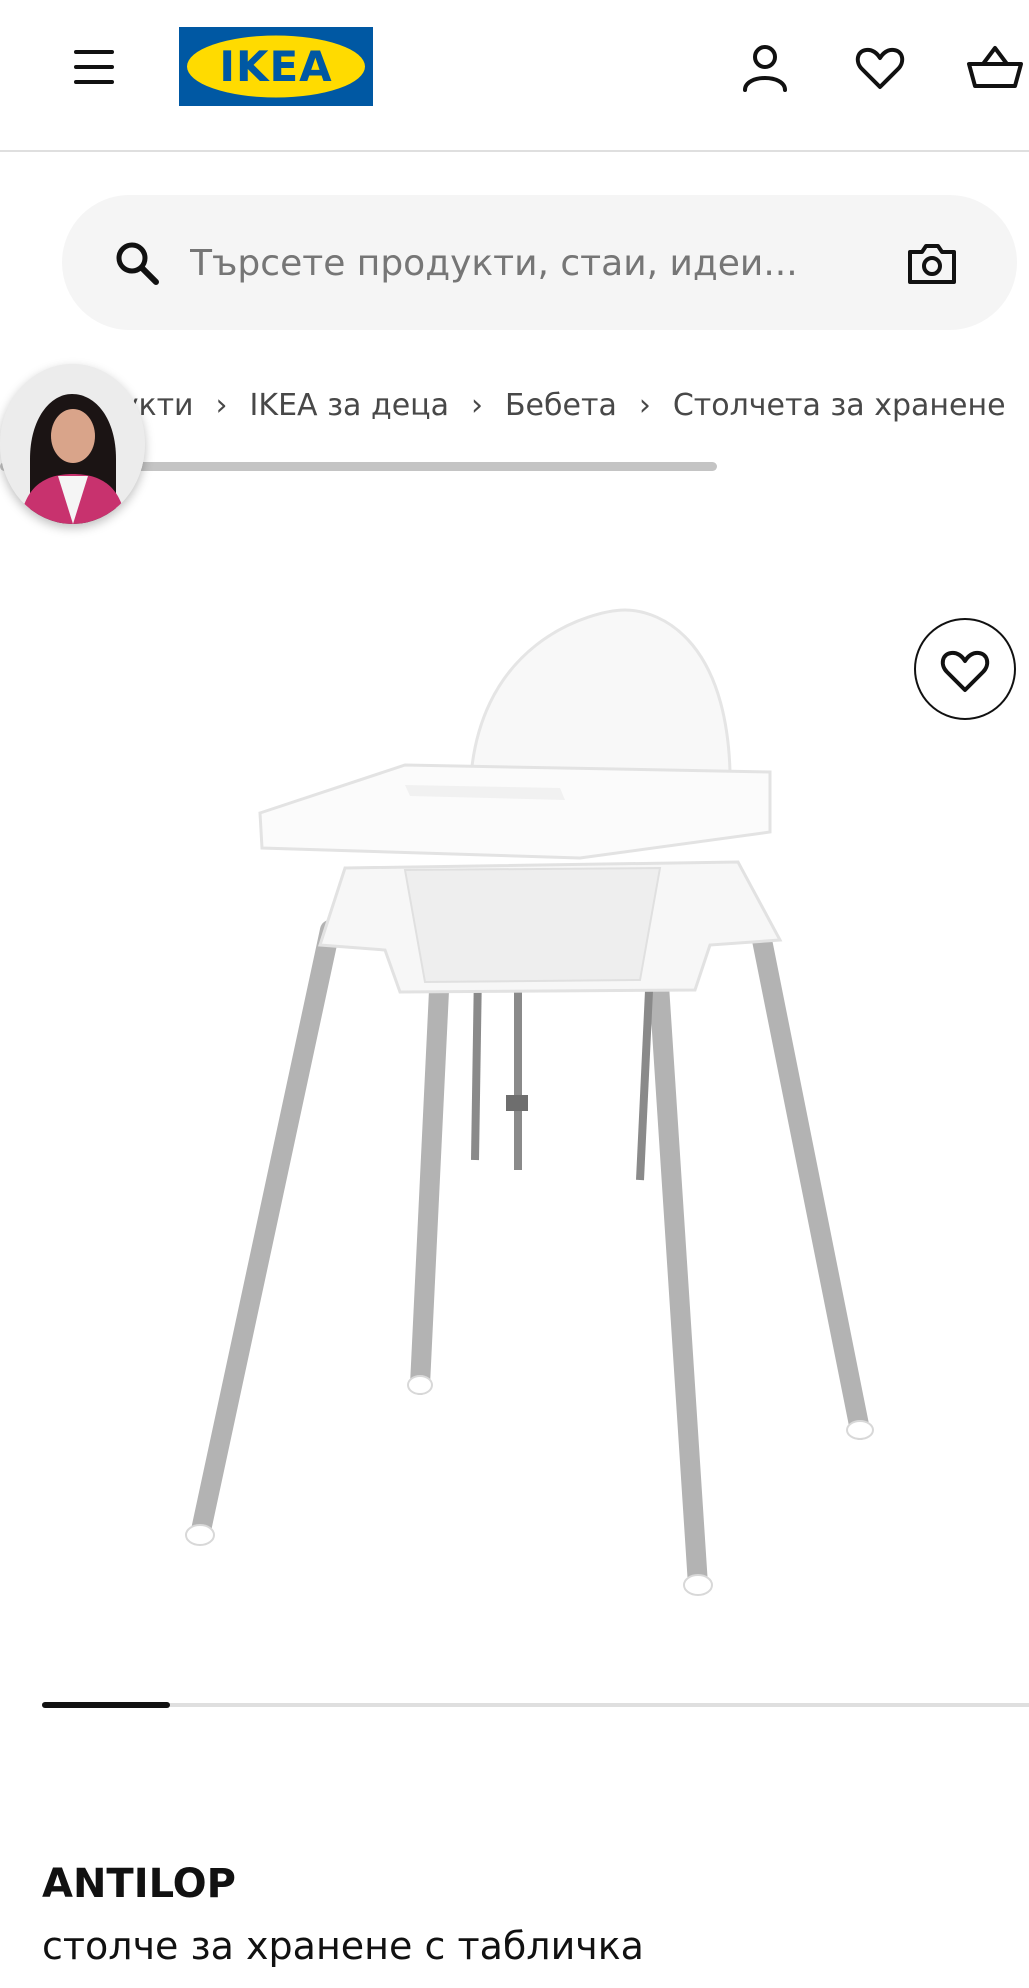 This screenshot has height=1988, width=1029. I want to click on user-icon, so click(765, 68).